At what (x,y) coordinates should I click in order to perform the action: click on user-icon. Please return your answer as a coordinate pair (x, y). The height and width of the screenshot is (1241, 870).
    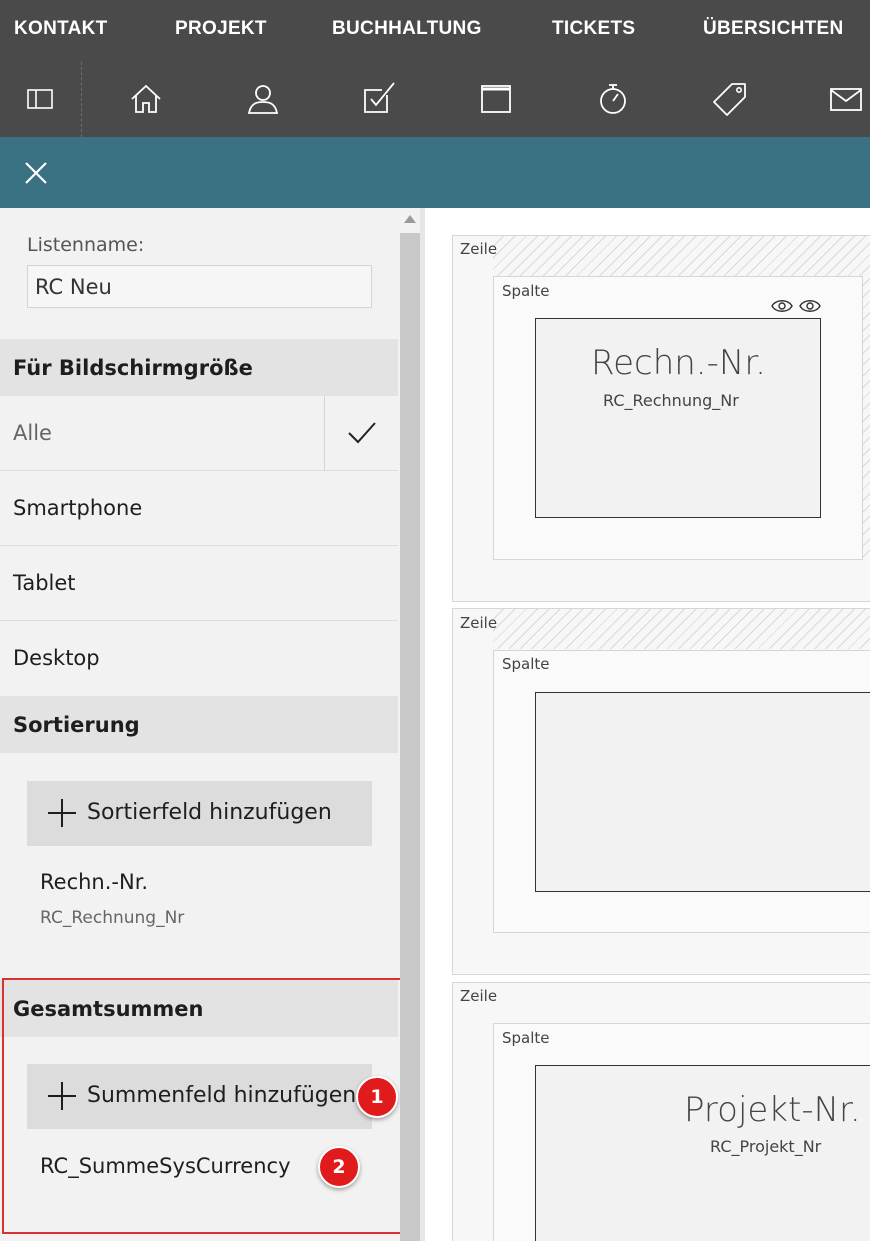
    Looking at the image, I should click on (263, 99).